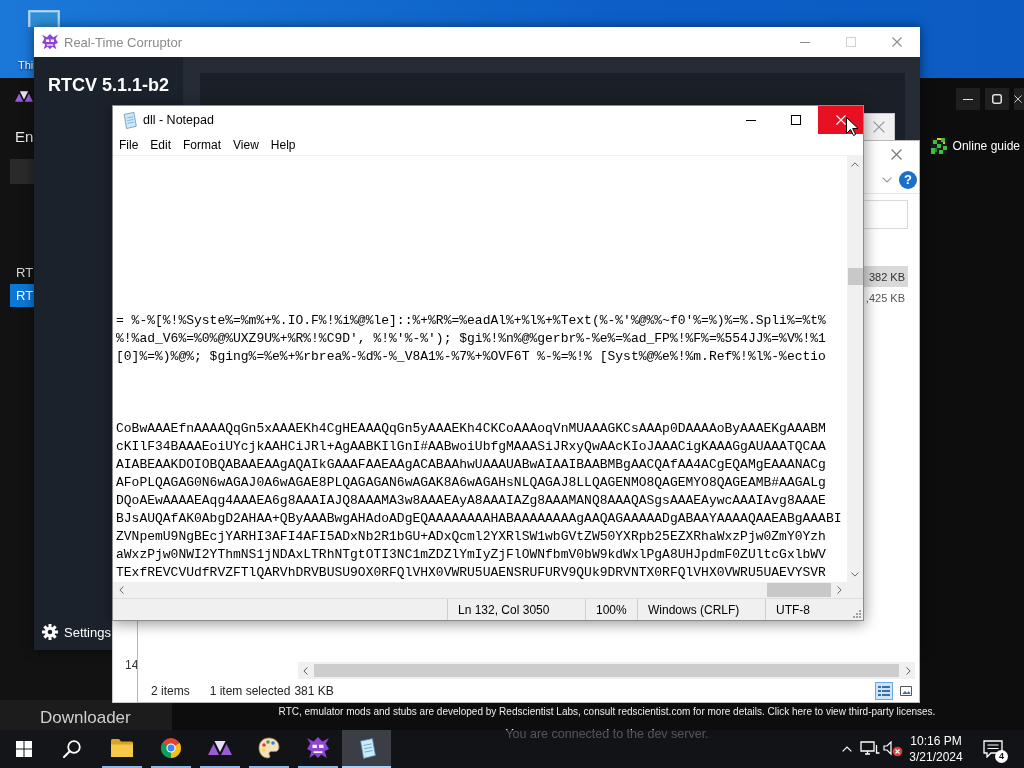  I want to click on item-text: 14, so click(132, 665).